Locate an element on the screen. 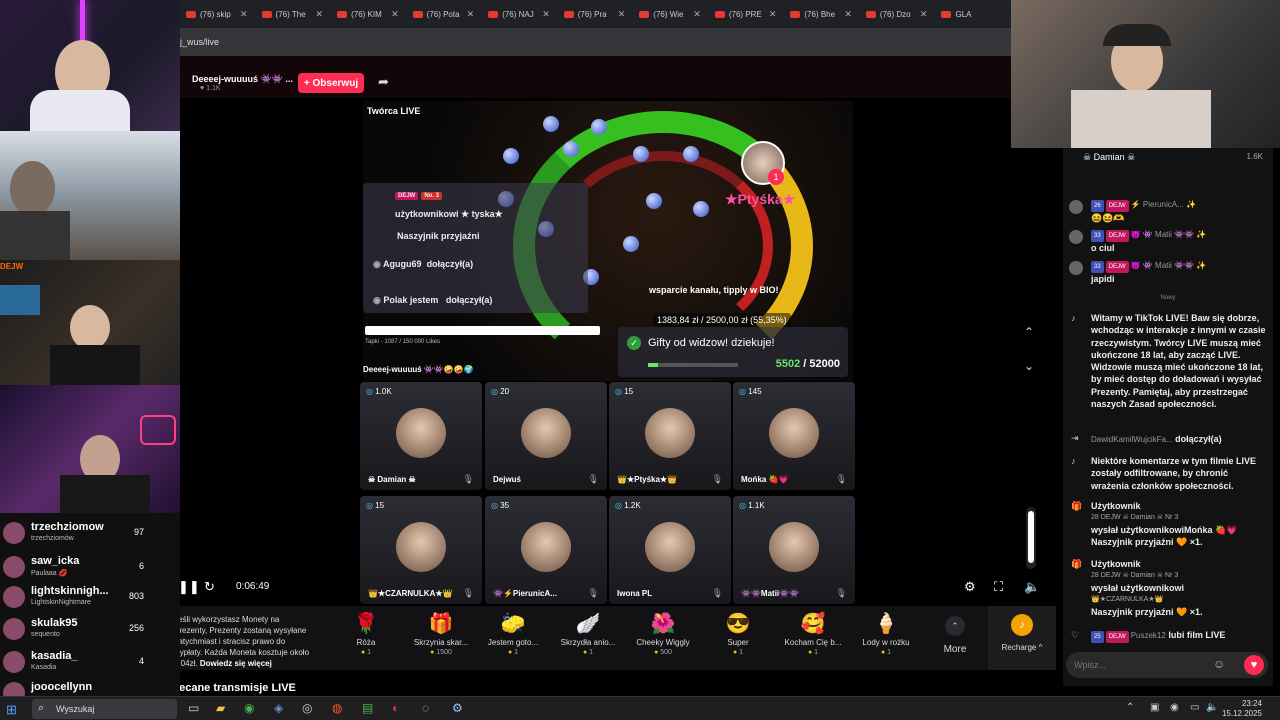  gift-name: Super is located at coordinates (738, 642).